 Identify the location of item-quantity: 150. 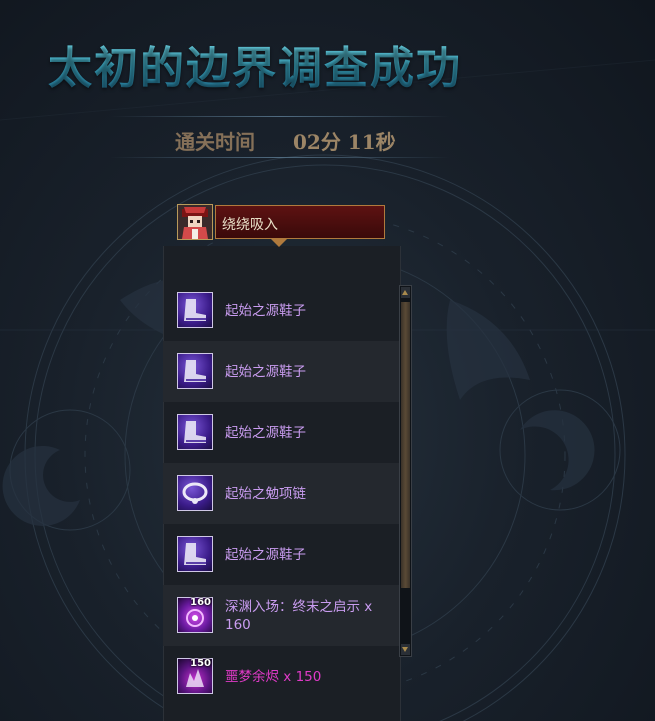
(200, 663).